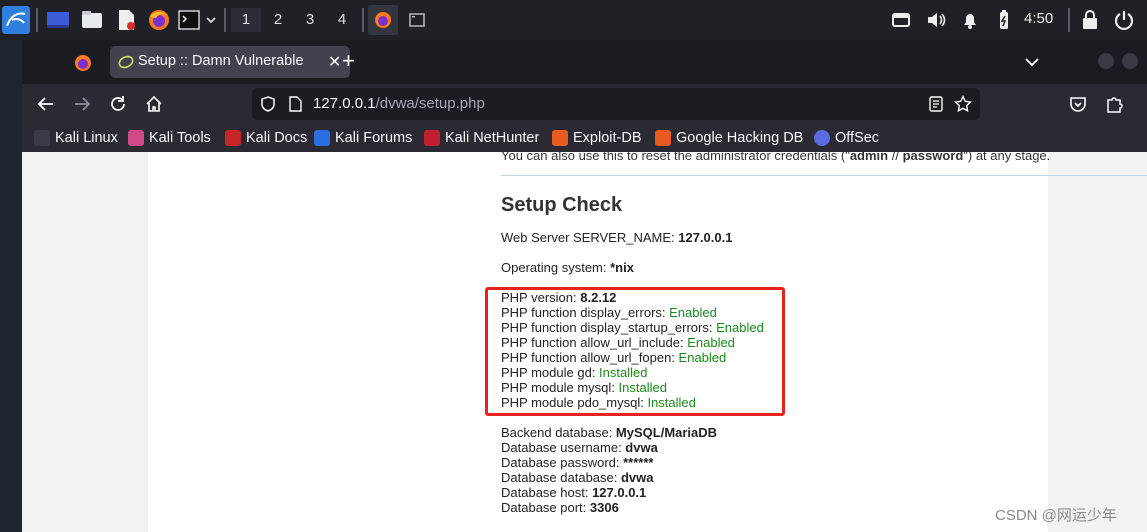 The image size is (1147, 532). Describe the element at coordinates (567, 267) in the screenshot. I see `os-line: Operating system: *nix` at that location.